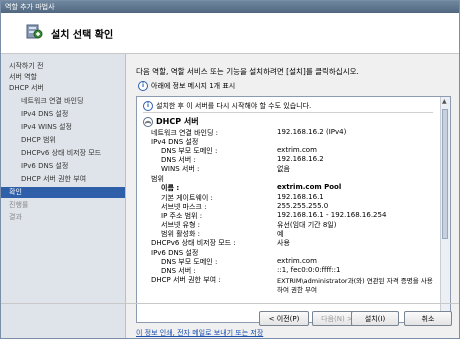  I want to click on row-value: 유선(임대 기간 8일), so click(307, 225).